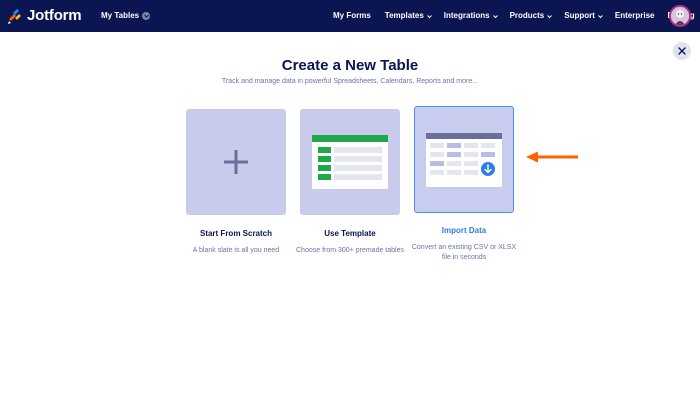 The height and width of the screenshot is (394, 700). I want to click on nav-item-label: Enterprise, so click(634, 15).